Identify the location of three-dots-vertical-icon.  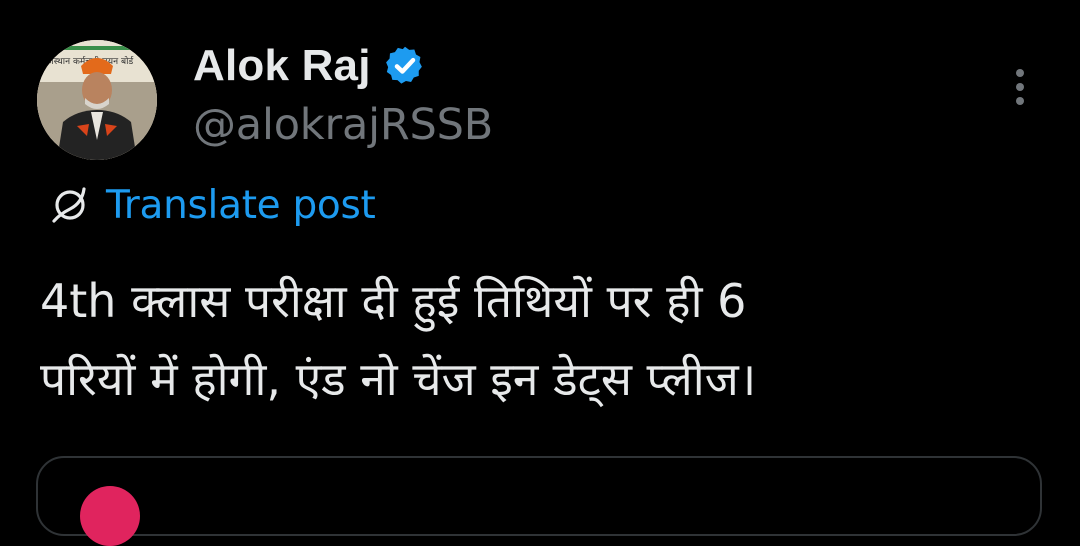
(1020, 73).